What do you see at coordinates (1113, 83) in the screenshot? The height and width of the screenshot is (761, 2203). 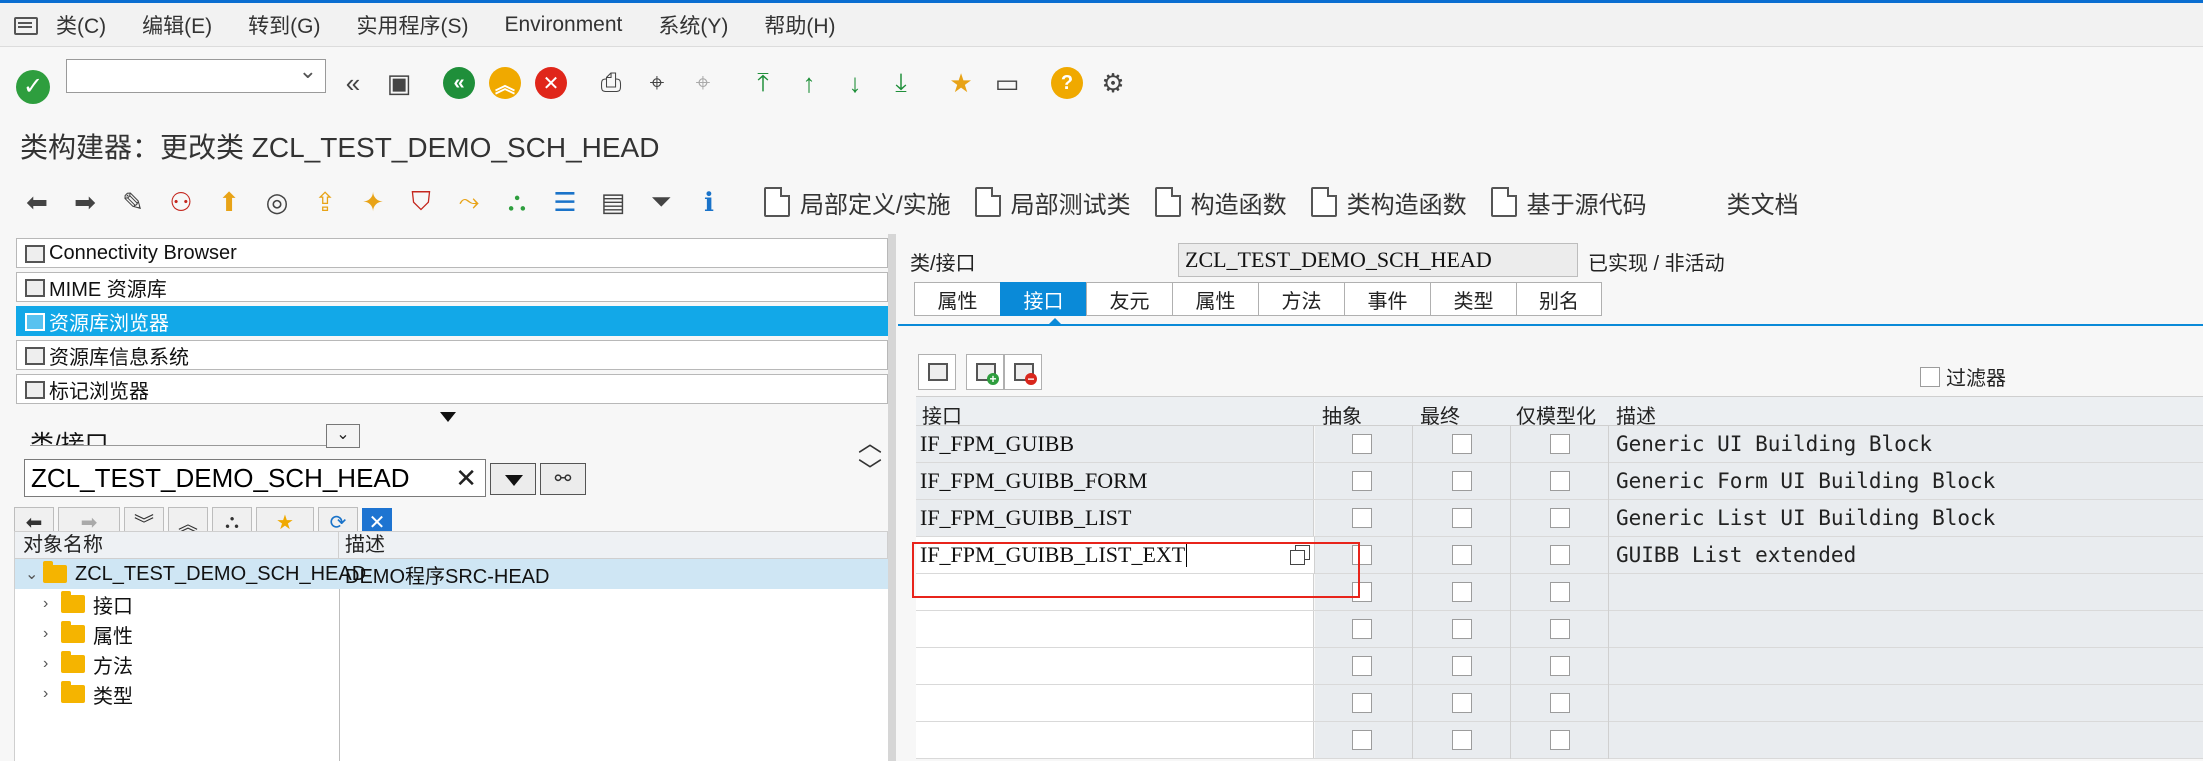 I see `settings-gear-icon: ⚙` at bounding box center [1113, 83].